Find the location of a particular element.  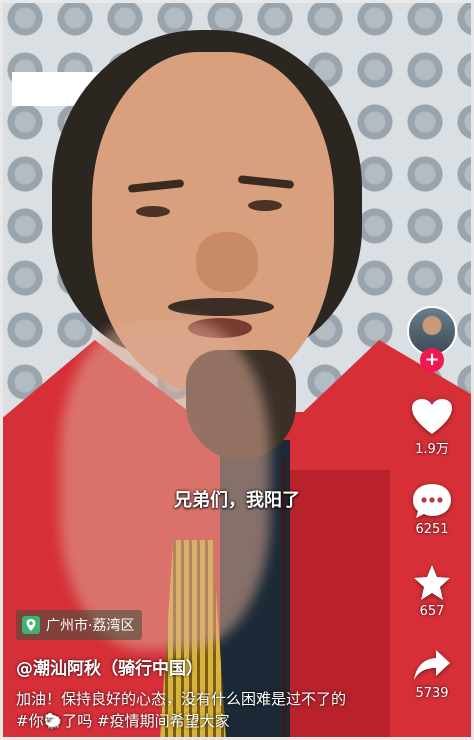

video-description: 加油！保持良好的心态，没有什么困难是过不了的#你🐑了吗 #疫情期间希望大家 is located at coordinates (186, 710).